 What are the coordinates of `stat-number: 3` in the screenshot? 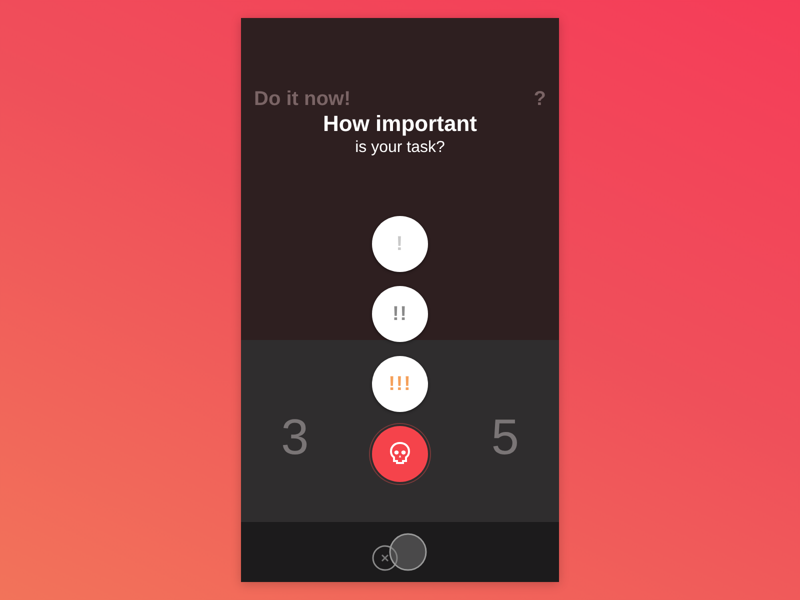 It's located at (295, 437).